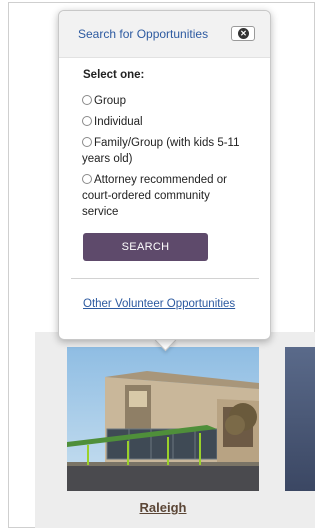 This screenshot has height=531, width=320. What do you see at coordinates (114, 75) in the screenshot?
I see `select-one-label: Select one:` at bounding box center [114, 75].